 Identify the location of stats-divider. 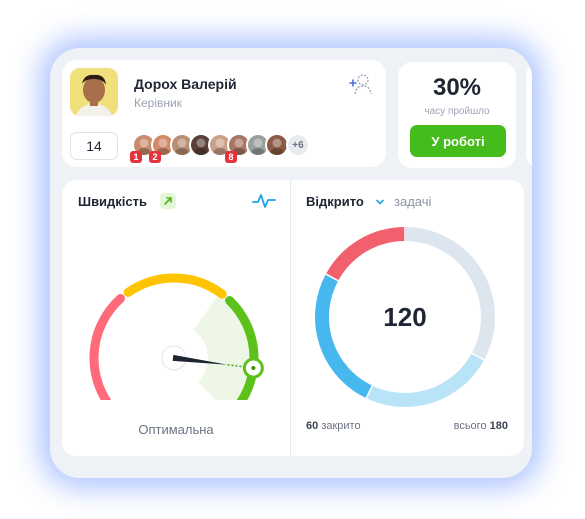
(290, 318).